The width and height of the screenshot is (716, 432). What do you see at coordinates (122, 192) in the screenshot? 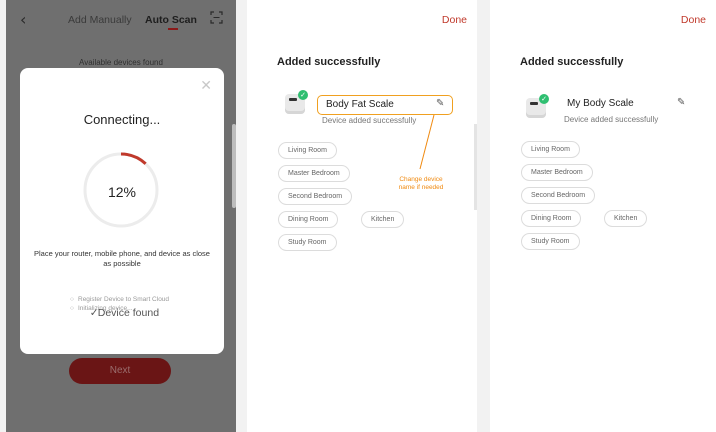
I see `progress-percent: 12%` at bounding box center [122, 192].